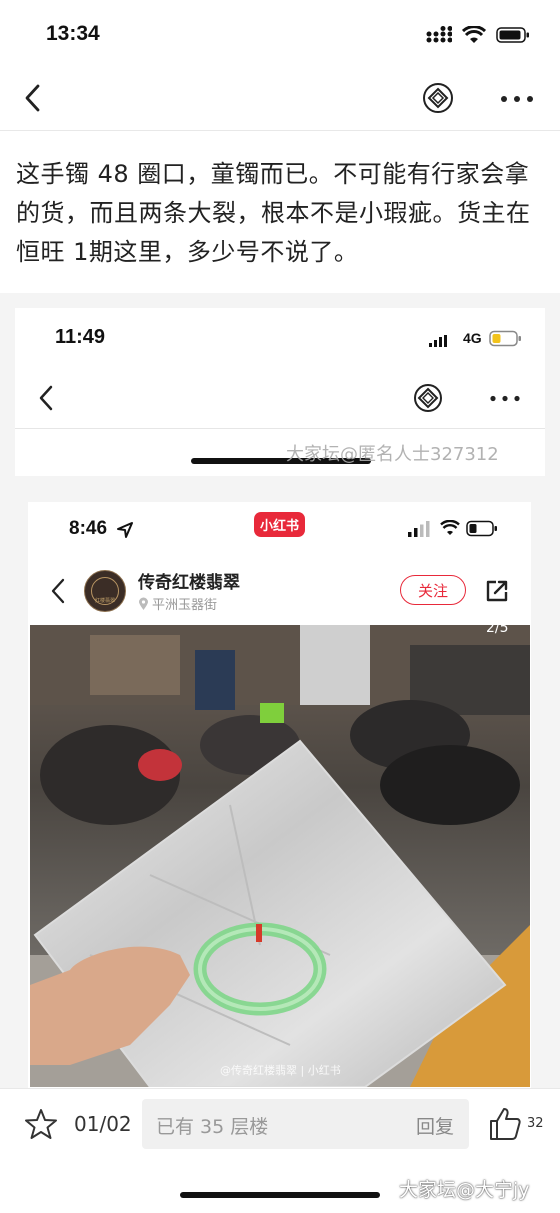 This screenshot has width=560, height=1213. I want to click on location-pin-icon, so click(143, 603).